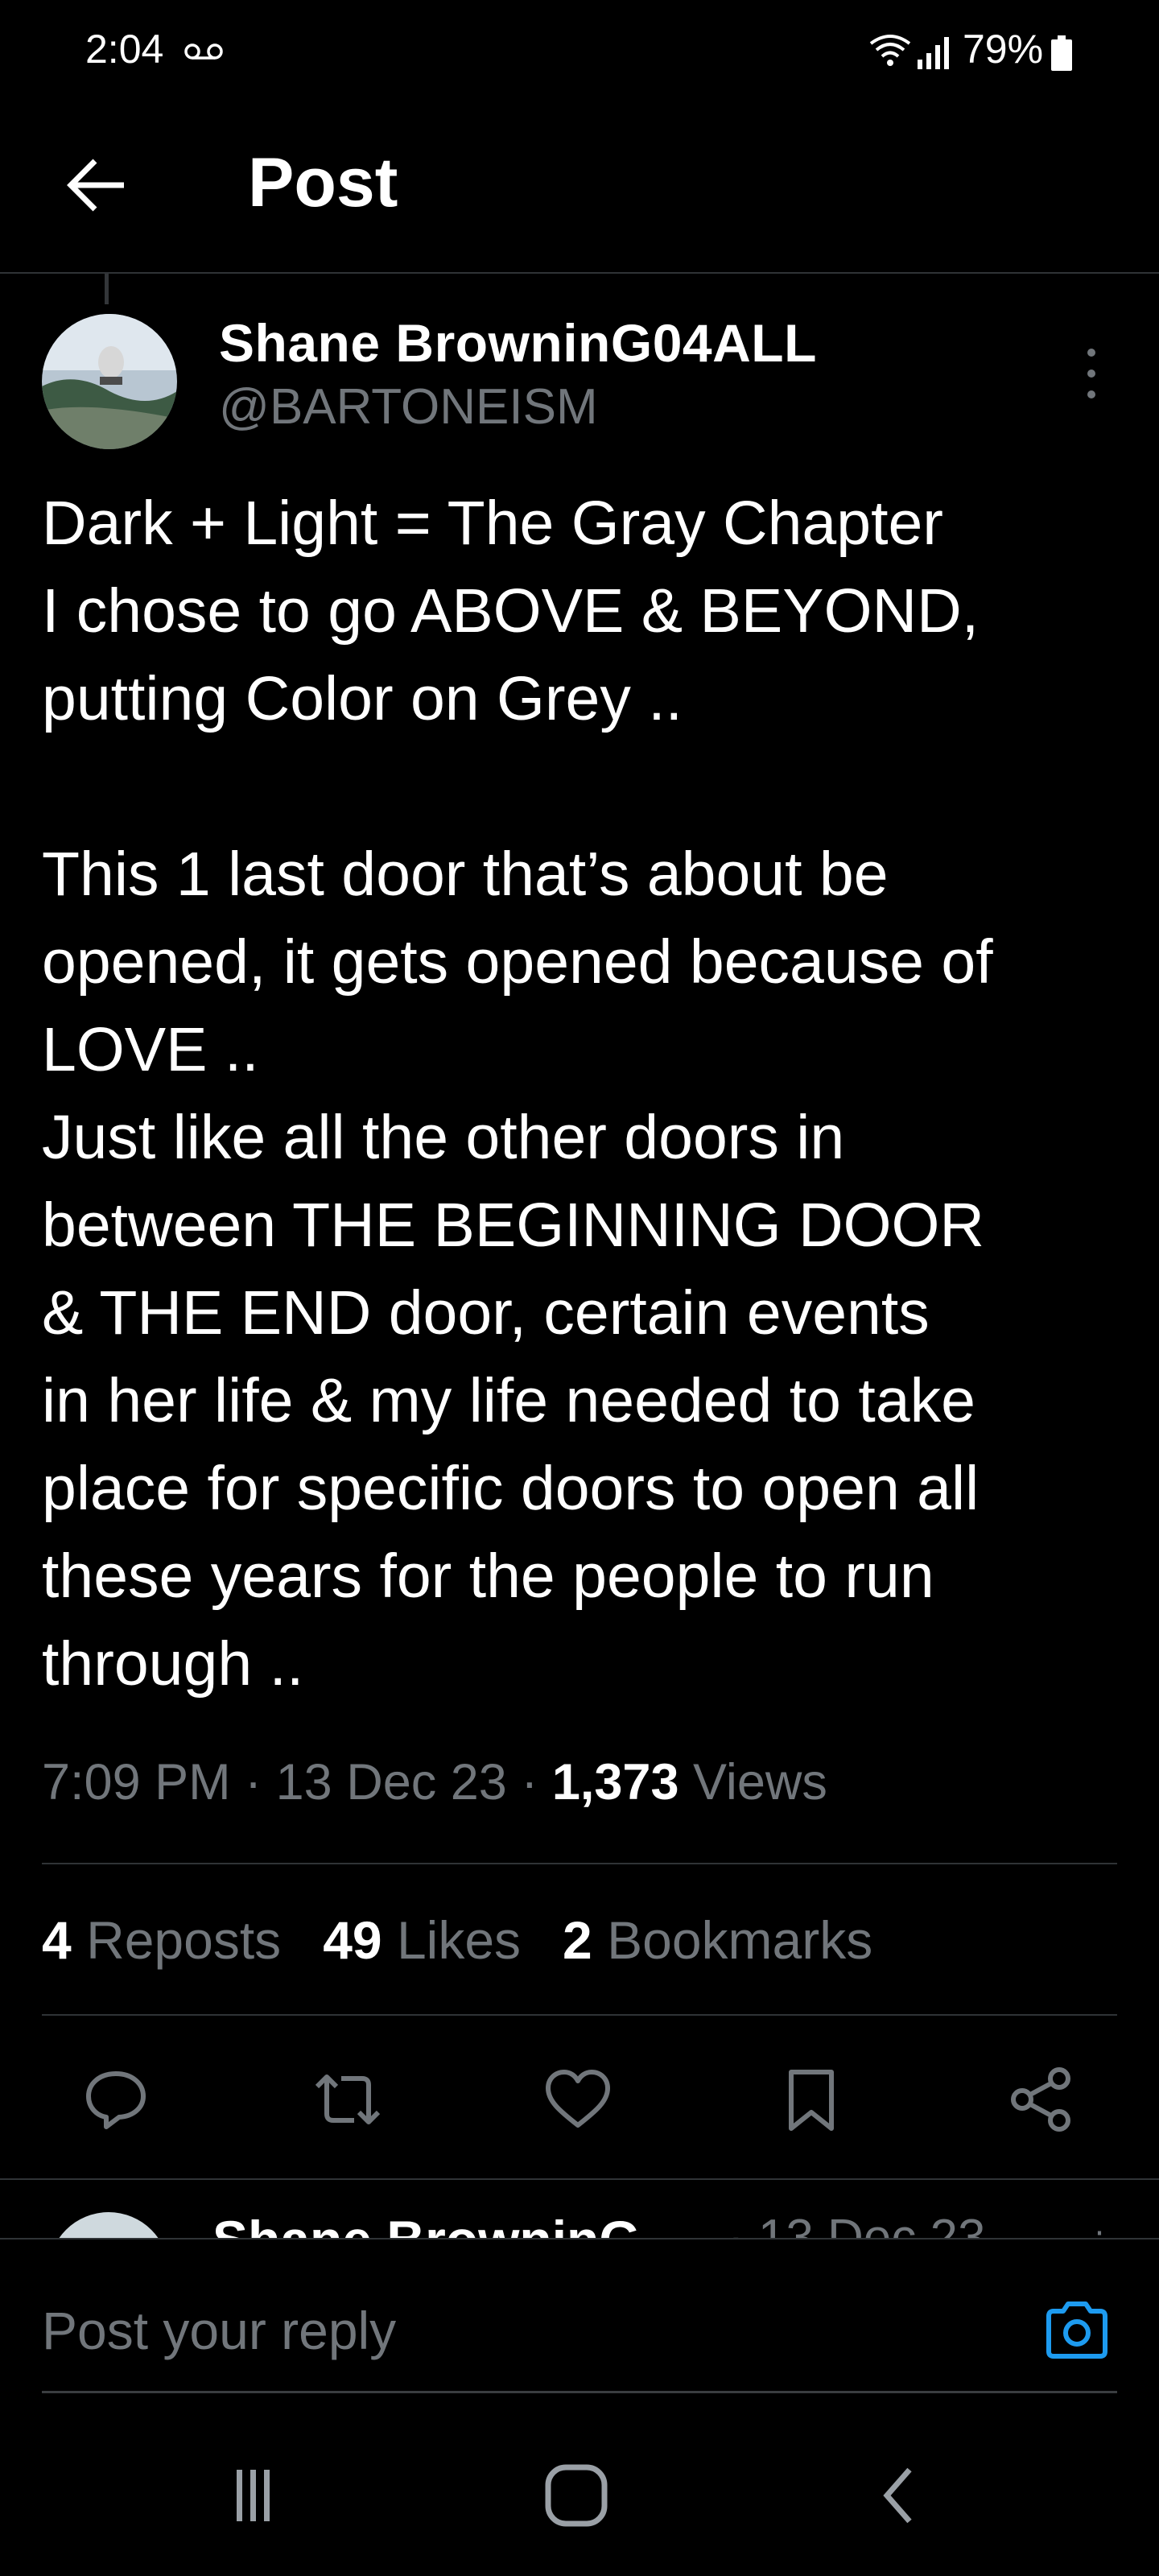  What do you see at coordinates (579, 2392) in the screenshot?
I see `composer-underline` at bounding box center [579, 2392].